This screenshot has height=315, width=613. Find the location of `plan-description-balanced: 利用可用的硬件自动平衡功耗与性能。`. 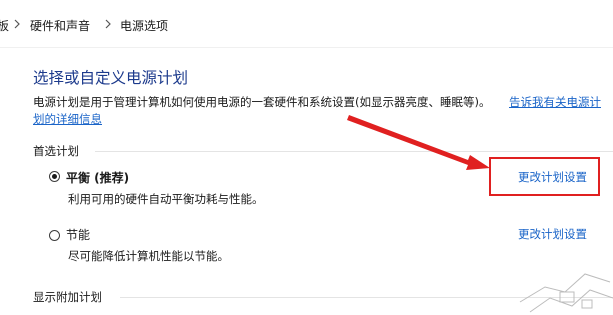

plan-description-balanced: 利用可用的硬件自动平衡功耗与性能。 is located at coordinates (166, 199).